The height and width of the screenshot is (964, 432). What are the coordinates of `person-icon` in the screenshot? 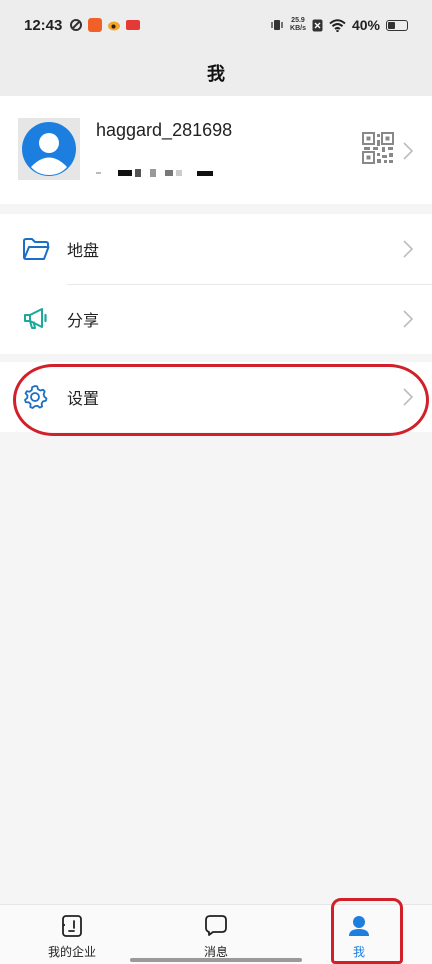 It's located at (359, 926).